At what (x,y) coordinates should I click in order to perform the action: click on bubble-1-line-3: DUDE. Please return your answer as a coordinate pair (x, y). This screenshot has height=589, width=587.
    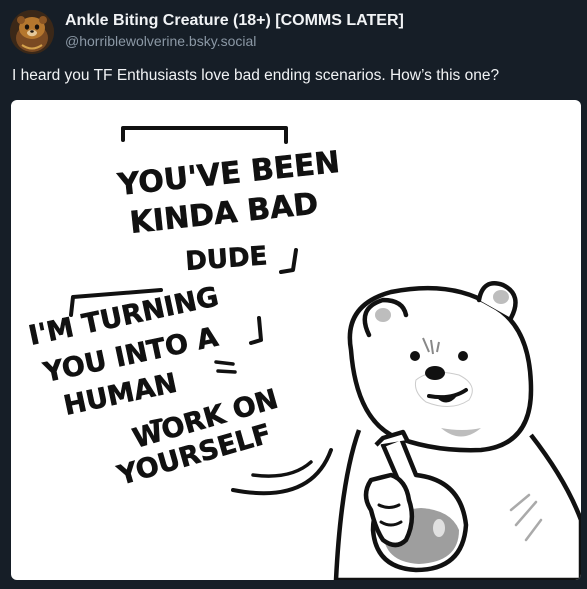
    Looking at the image, I should click on (226, 259).